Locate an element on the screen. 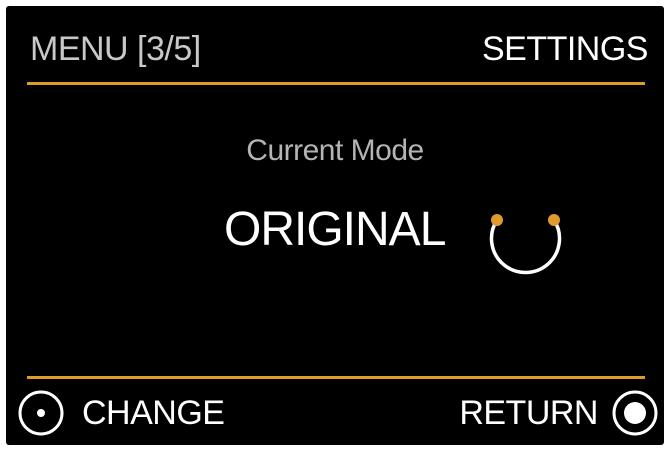  change-button: CHANGE is located at coordinates (121, 413).